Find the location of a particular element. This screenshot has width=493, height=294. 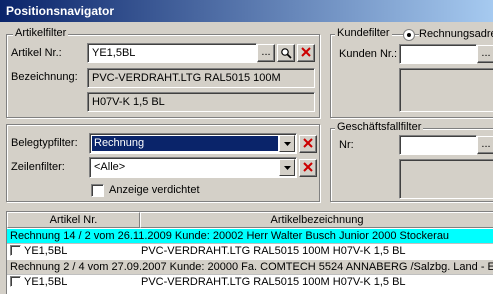

artikel-search-button is located at coordinates (286, 53).